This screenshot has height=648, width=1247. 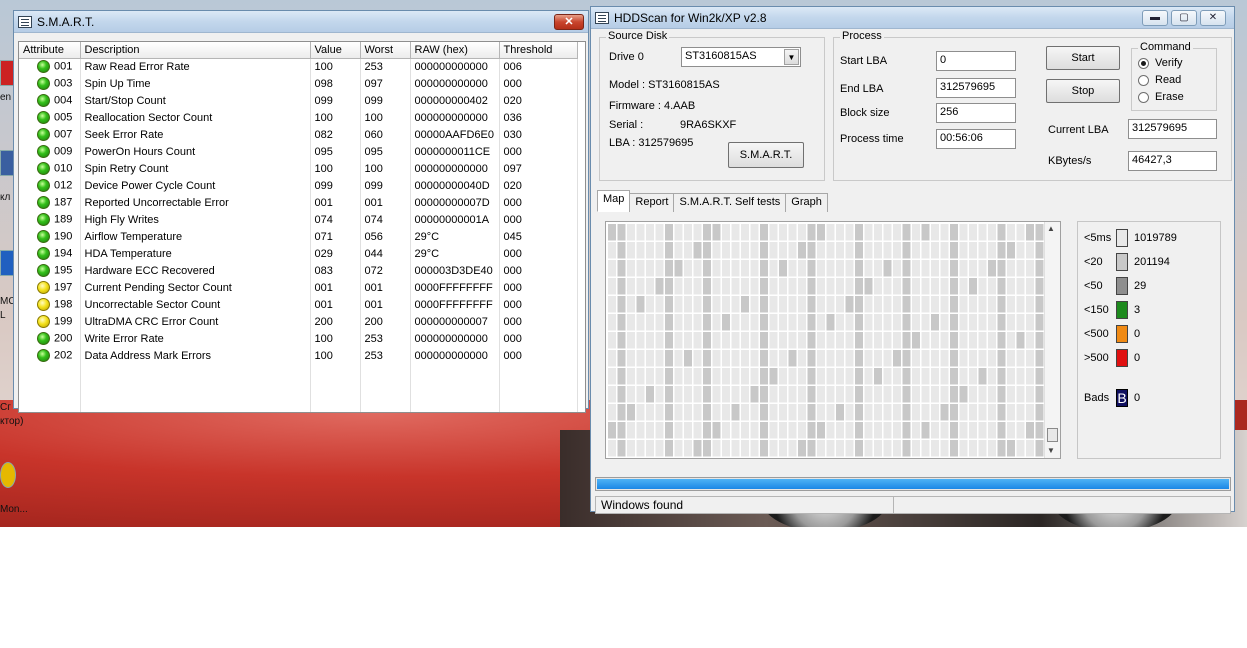 I want to click on column-header-value: Value, so click(x=335, y=50).